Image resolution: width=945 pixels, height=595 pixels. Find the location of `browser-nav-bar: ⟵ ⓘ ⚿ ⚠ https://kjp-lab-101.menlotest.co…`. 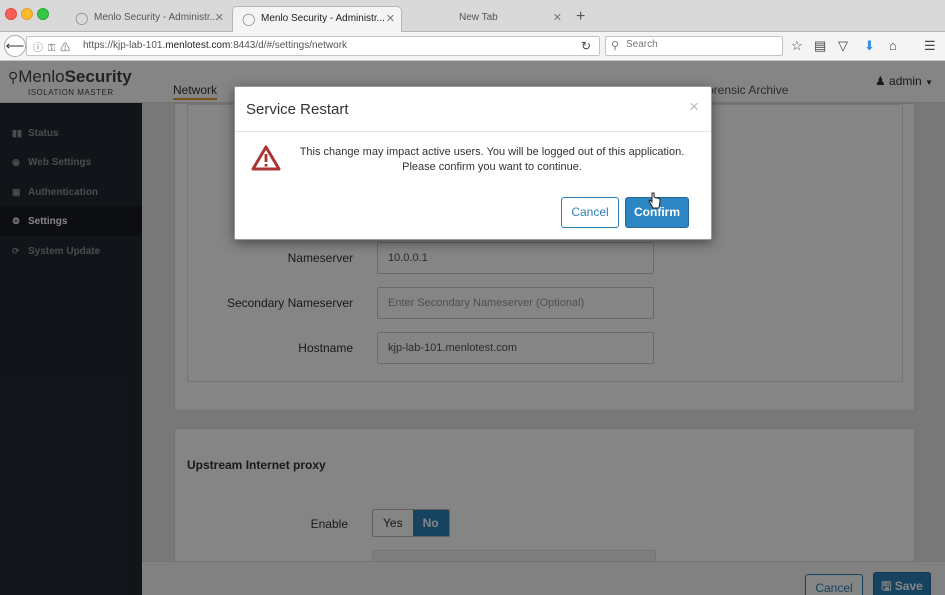

browser-nav-bar: ⟵ ⓘ ⚿ ⚠ https://kjp-lab-101.menlotest.co… is located at coordinates (472, 46).